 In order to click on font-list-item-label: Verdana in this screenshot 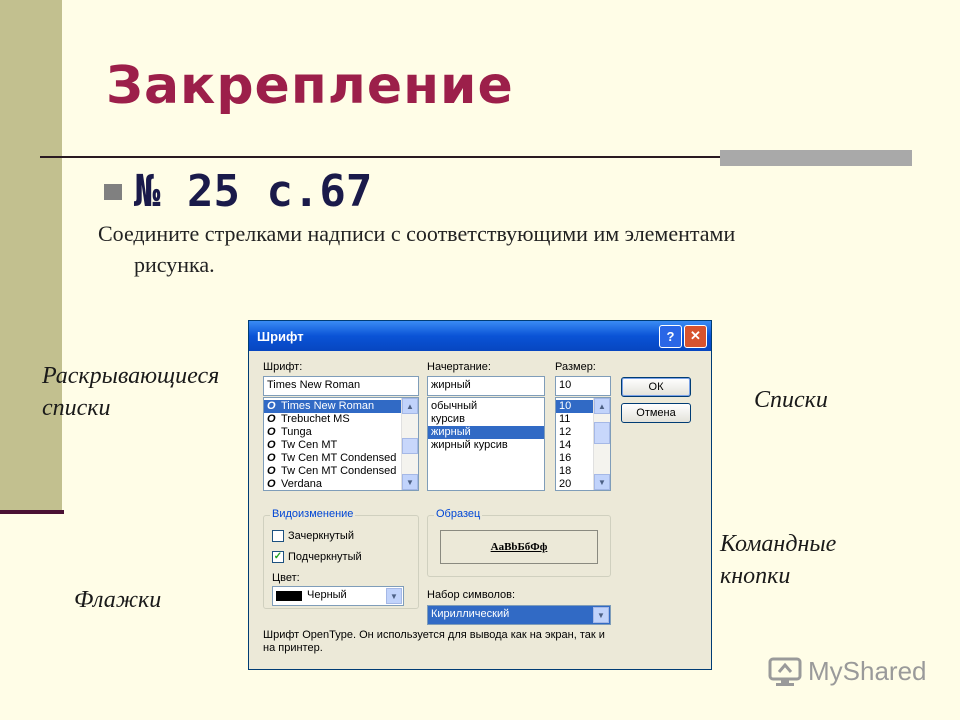, I will do `click(301, 484)`.